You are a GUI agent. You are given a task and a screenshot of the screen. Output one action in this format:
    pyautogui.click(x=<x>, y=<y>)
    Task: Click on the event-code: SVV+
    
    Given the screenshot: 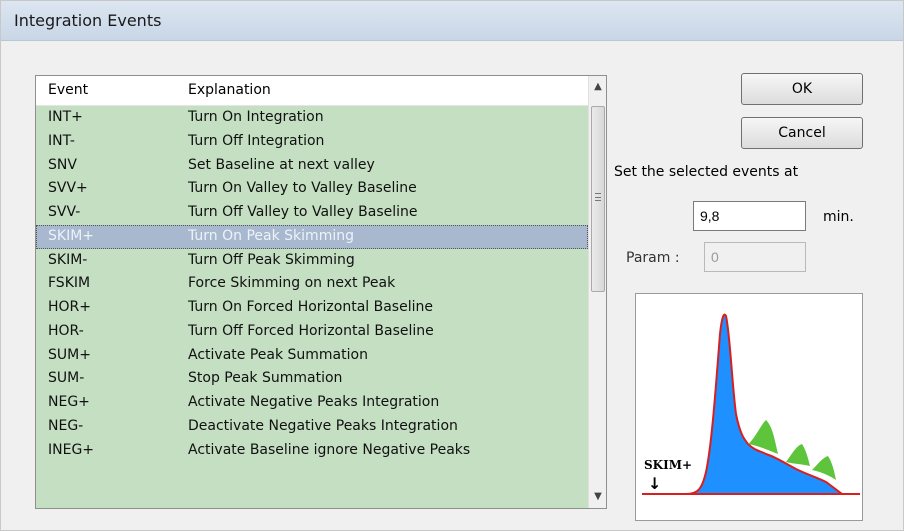 What is the action you would take?
    pyautogui.click(x=68, y=188)
    